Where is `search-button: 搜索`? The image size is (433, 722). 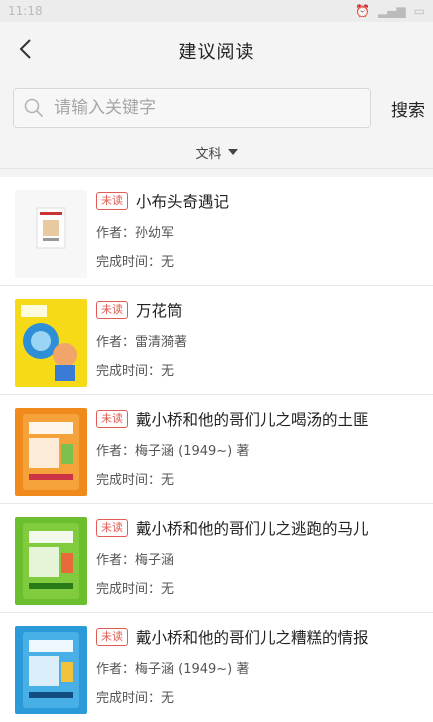 search-button: 搜索 is located at coordinates (398, 108).